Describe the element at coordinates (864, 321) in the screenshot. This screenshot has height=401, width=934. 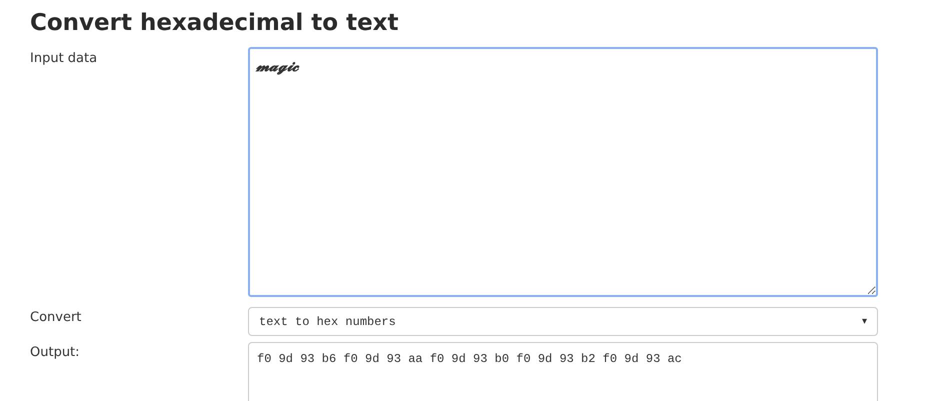
I see `caret-icon: ▾` at that location.